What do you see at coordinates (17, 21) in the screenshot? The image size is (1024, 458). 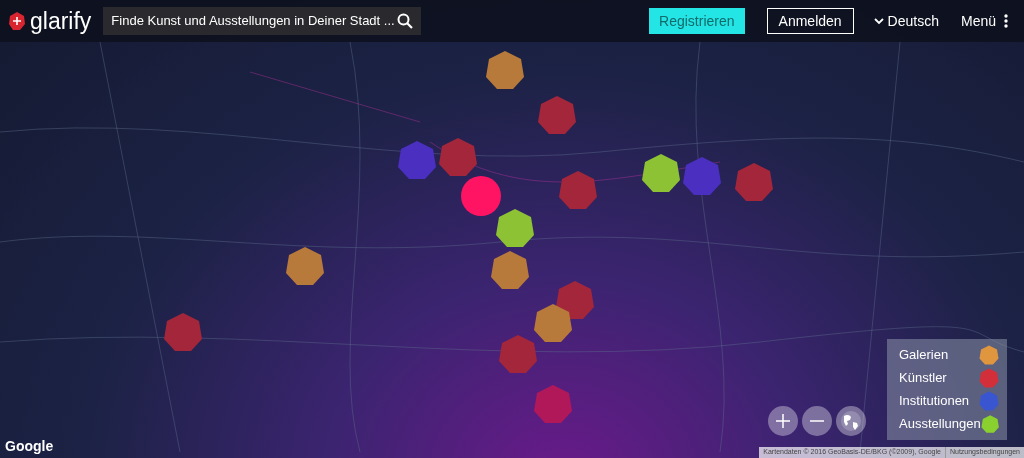 I see `logo-icon` at bounding box center [17, 21].